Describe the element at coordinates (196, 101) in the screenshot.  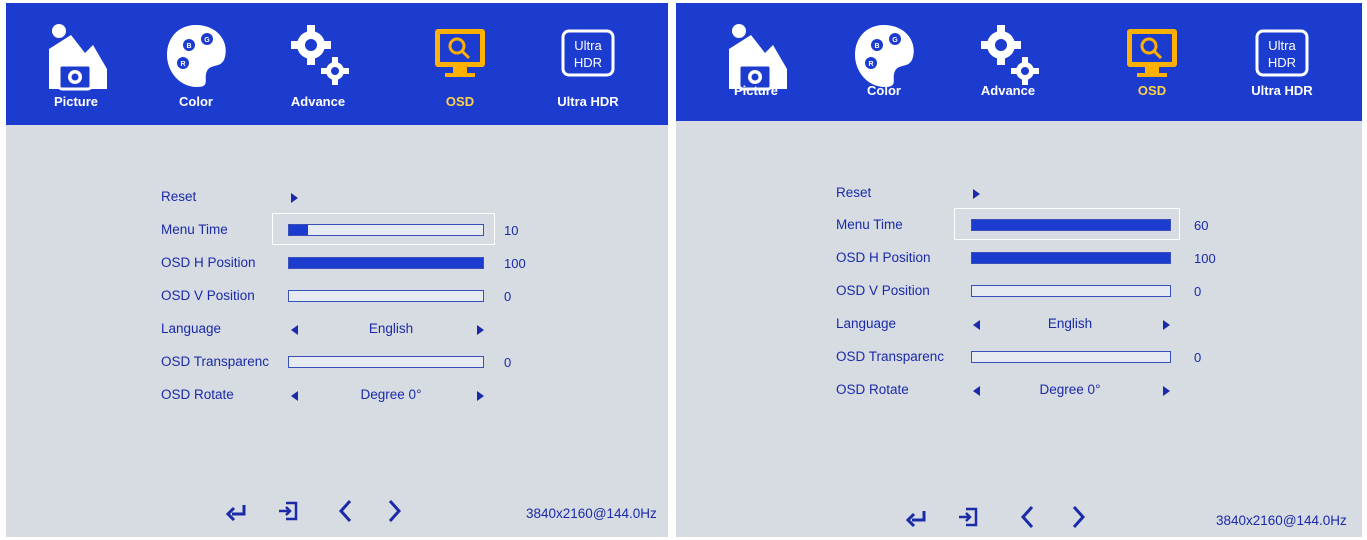
I see `tab-label: Color` at that location.